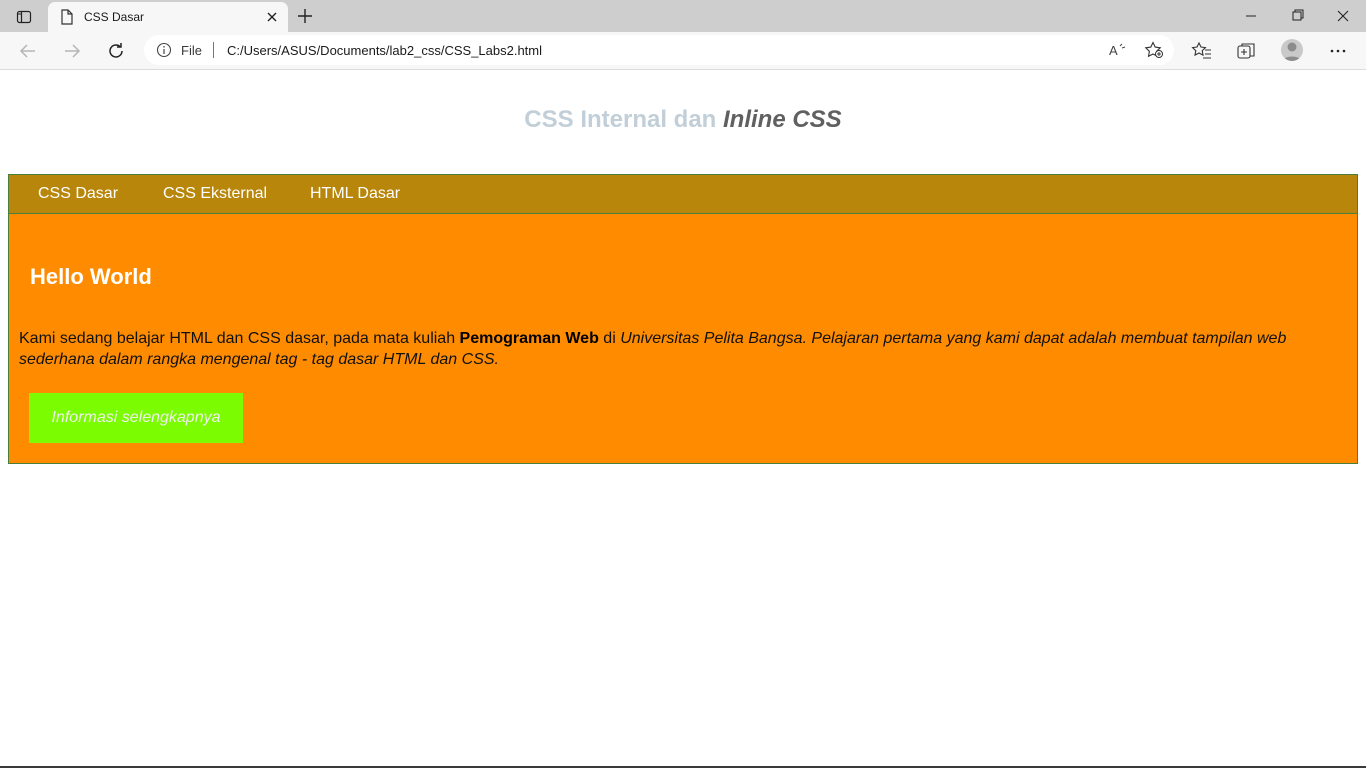  Describe the element at coordinates (191, 50) in the screenshot. I see `file-label: File` at that location.